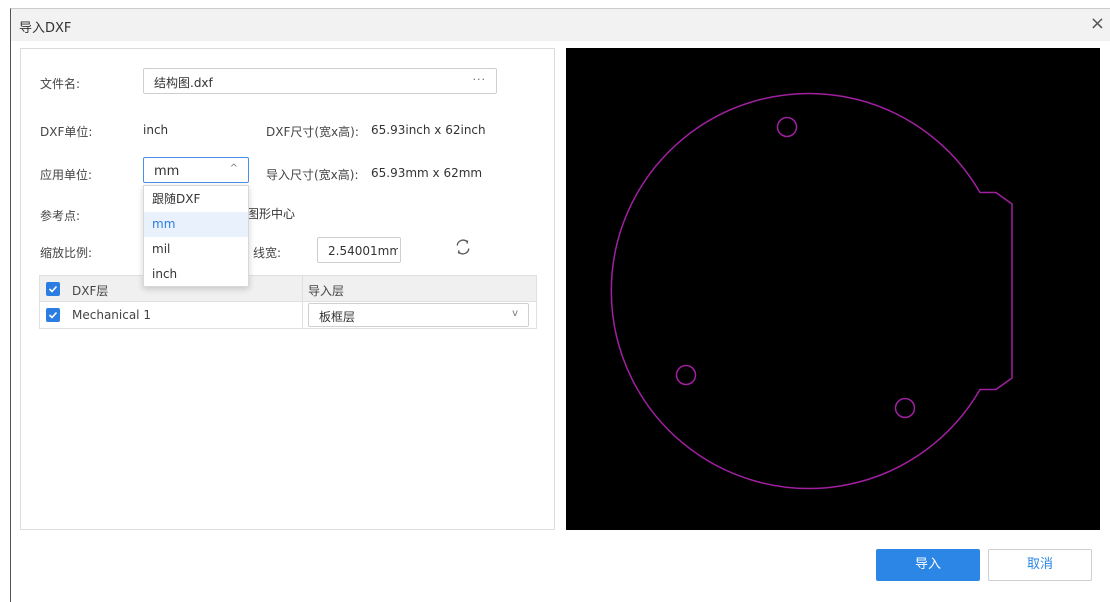  I want to click on table-header: DXF层 导入层, so click(288, 289).